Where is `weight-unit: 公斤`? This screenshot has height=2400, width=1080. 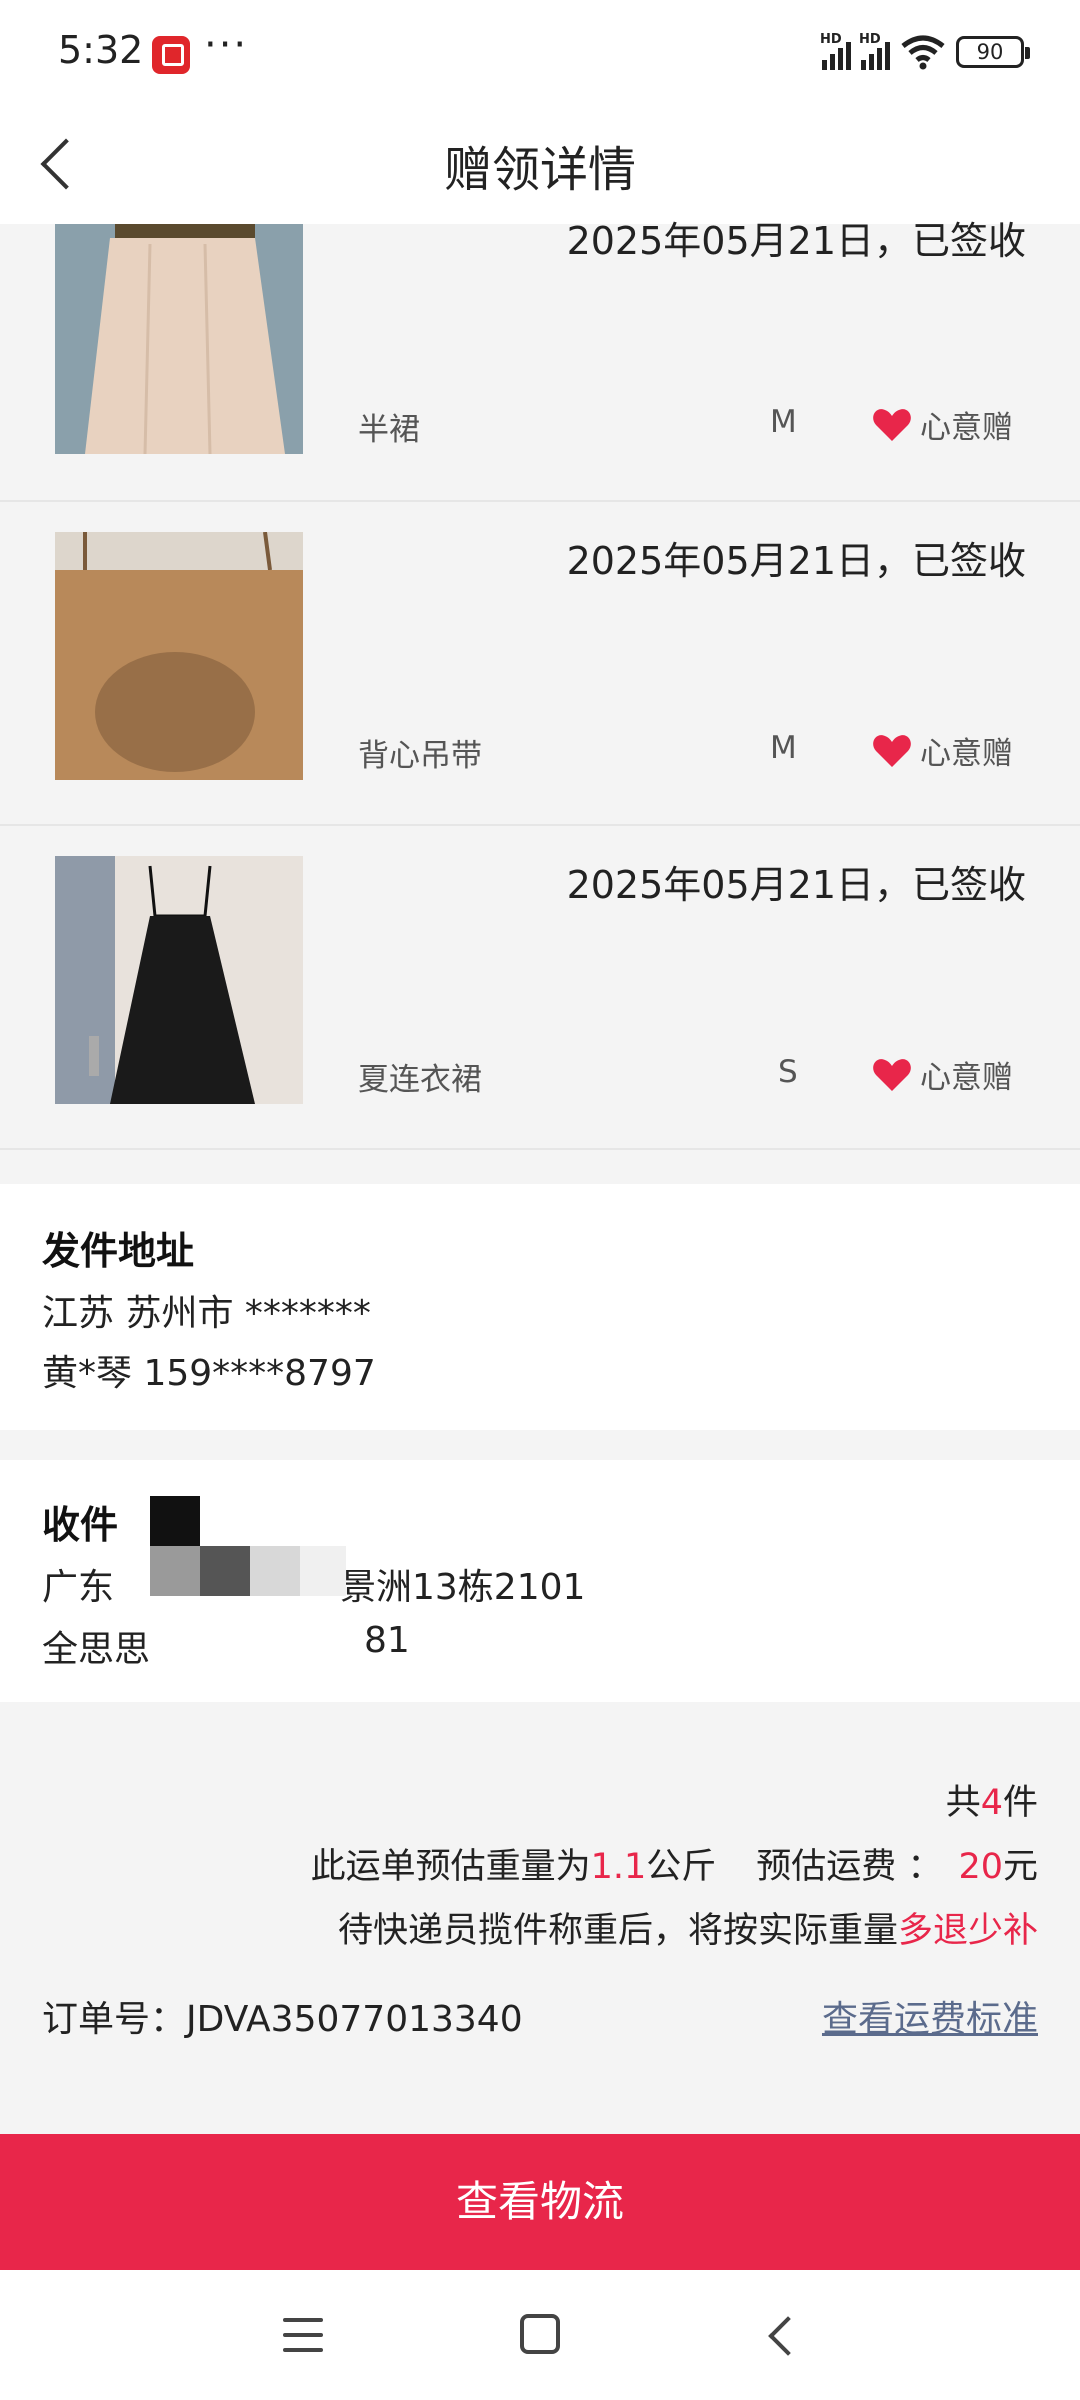 weight-unit: 公斤 is located at coordinates (681, 1867).